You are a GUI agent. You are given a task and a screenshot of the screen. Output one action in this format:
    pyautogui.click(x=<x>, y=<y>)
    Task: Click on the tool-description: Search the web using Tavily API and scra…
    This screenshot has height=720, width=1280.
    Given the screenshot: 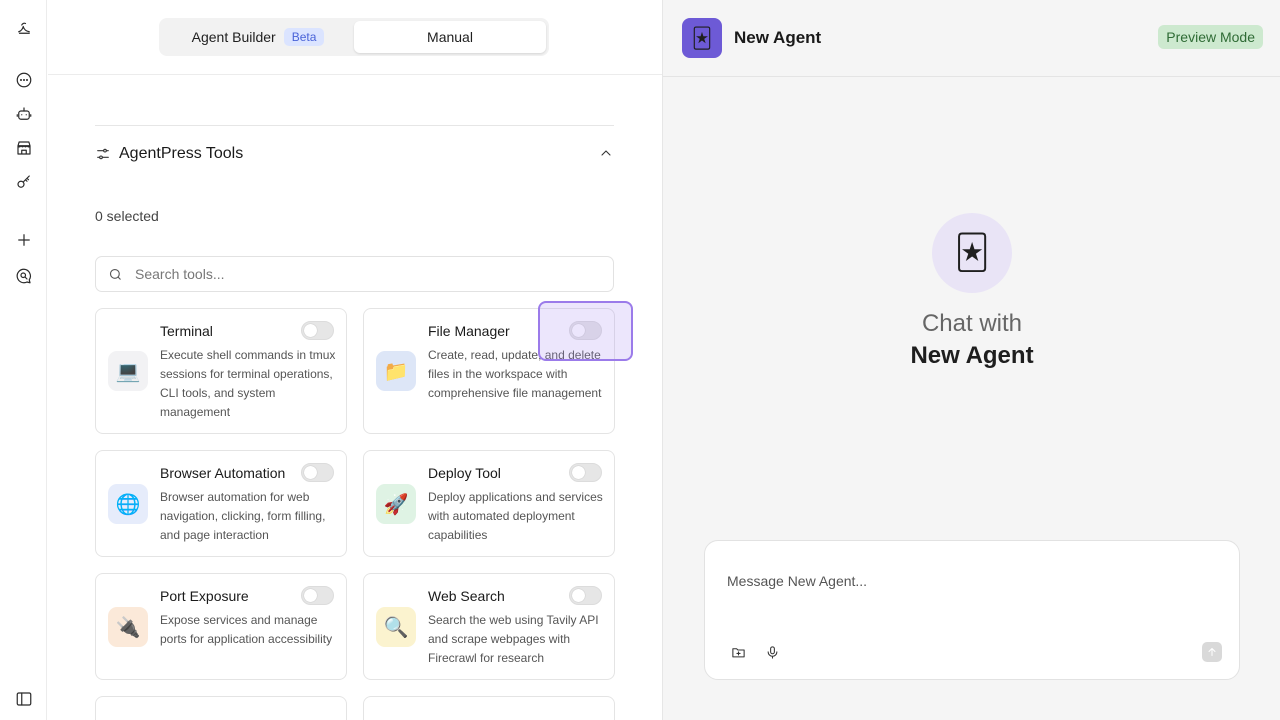 What is the action you would take?
    pyautogui.click(x=513, y=639)
    